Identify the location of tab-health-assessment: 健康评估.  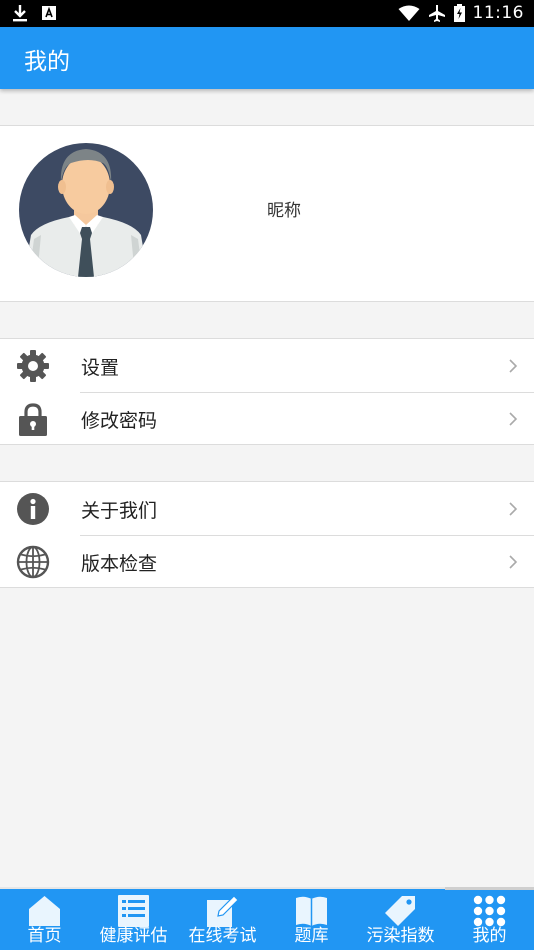
(133, 919).